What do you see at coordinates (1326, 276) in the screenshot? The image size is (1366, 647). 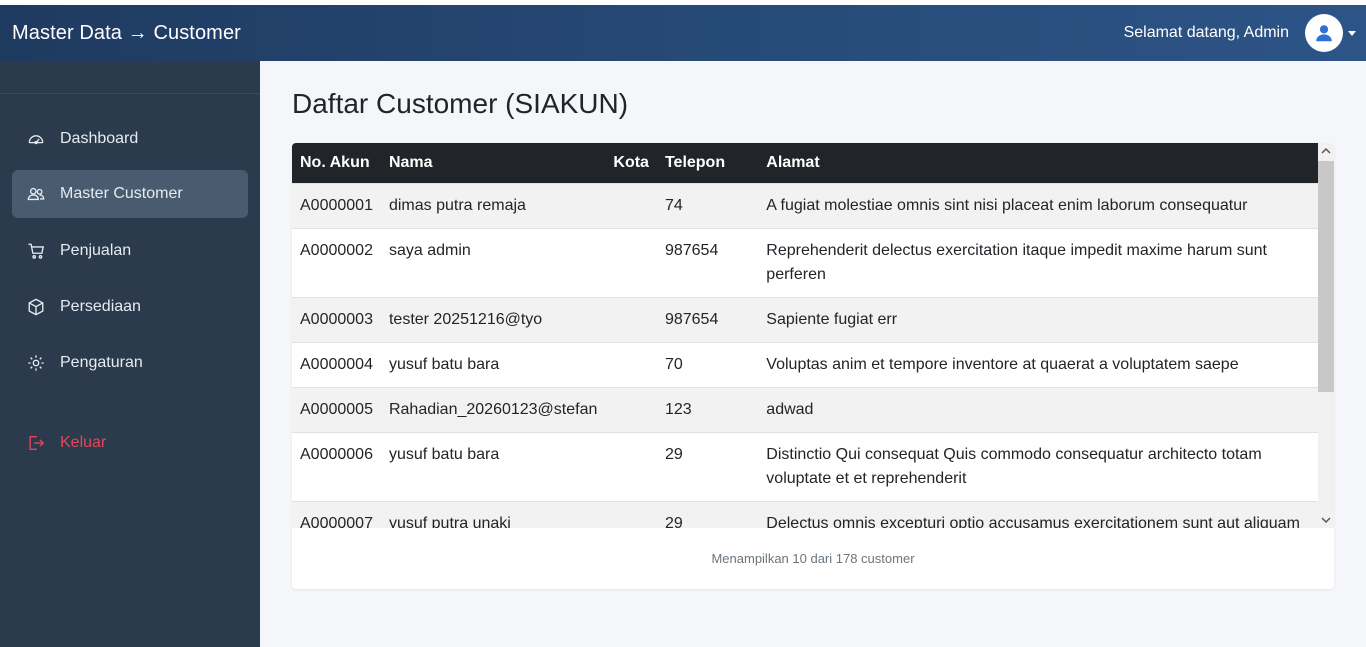 I see `scrollbar-thumb` at bounding box center [1326, 276].